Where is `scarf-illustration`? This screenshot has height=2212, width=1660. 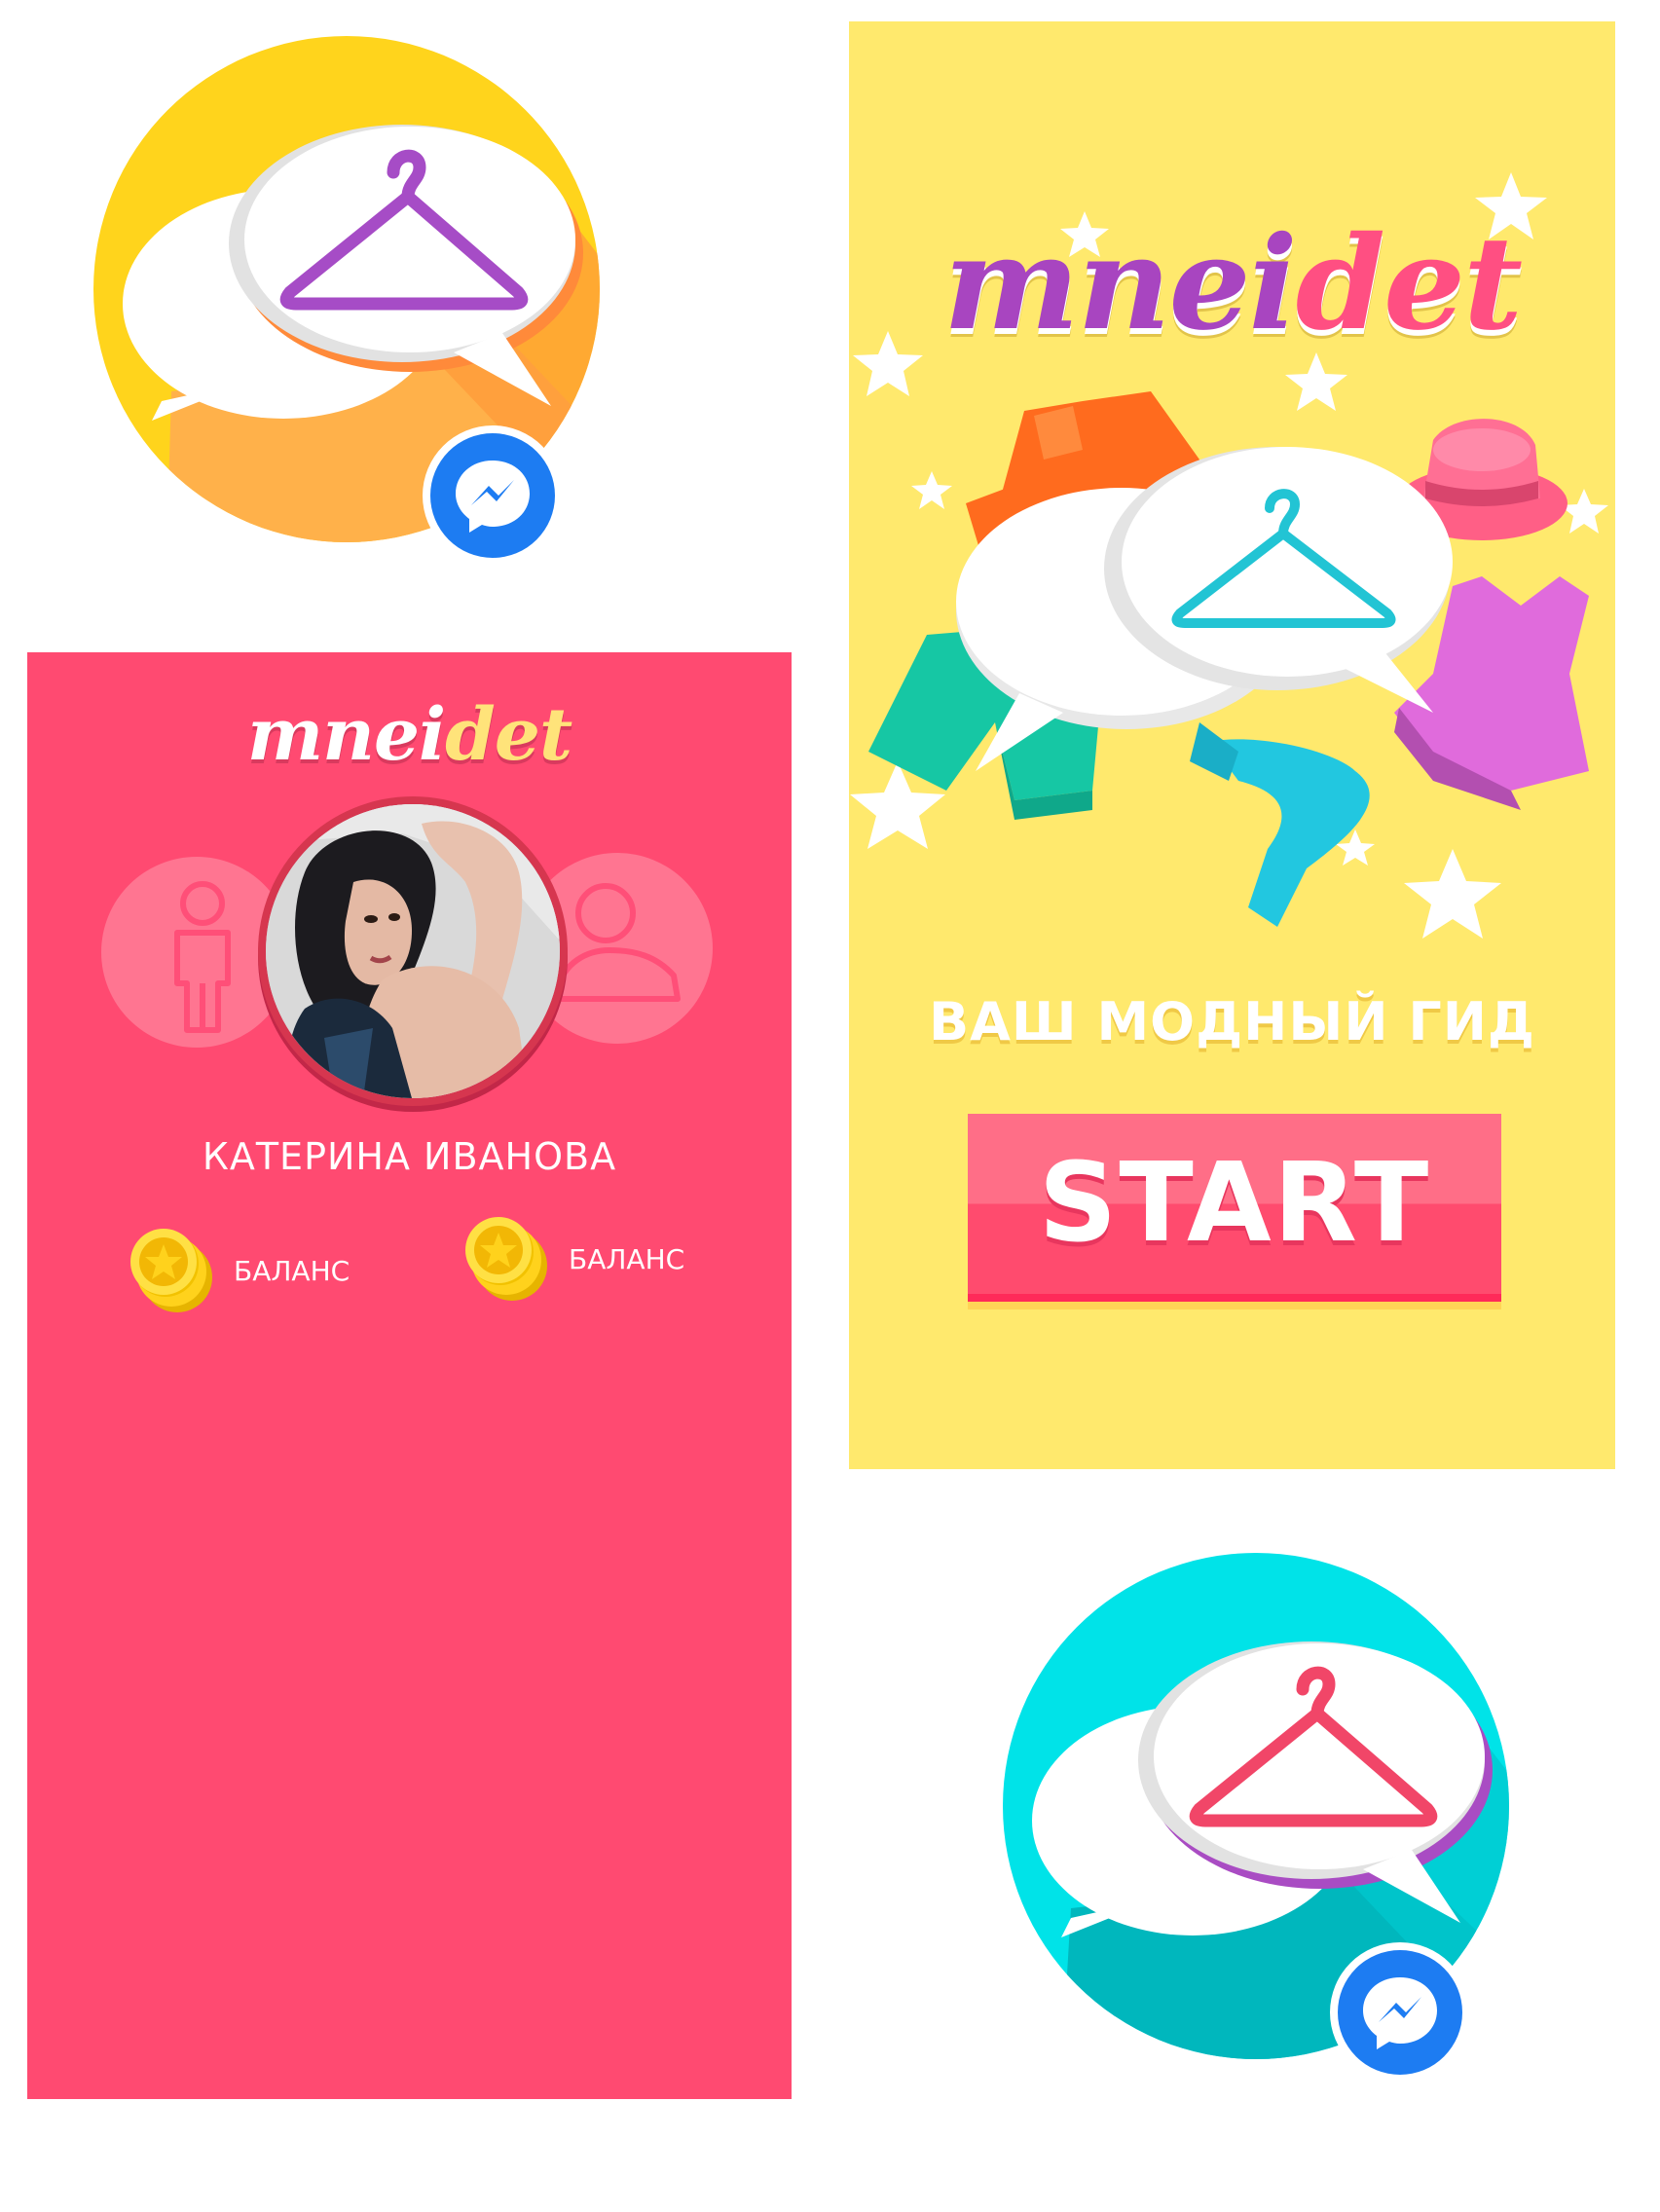
scarf-illustration is located at coordinates (1280, 824).